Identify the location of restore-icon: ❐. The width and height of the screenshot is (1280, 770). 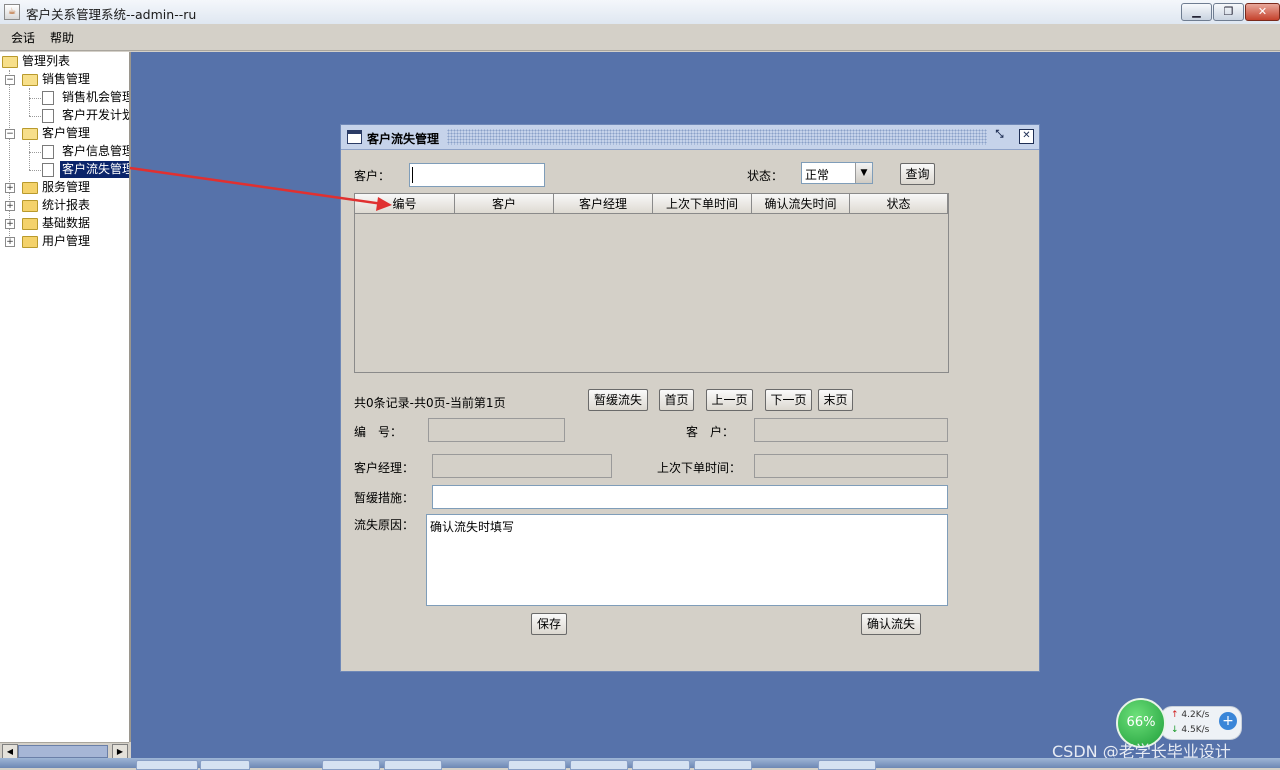
(1228, 11).